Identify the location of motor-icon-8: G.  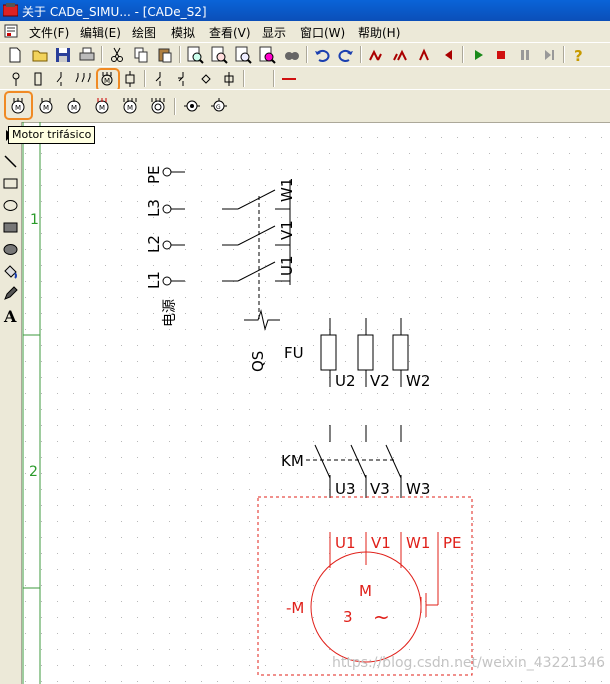
(219, 106).